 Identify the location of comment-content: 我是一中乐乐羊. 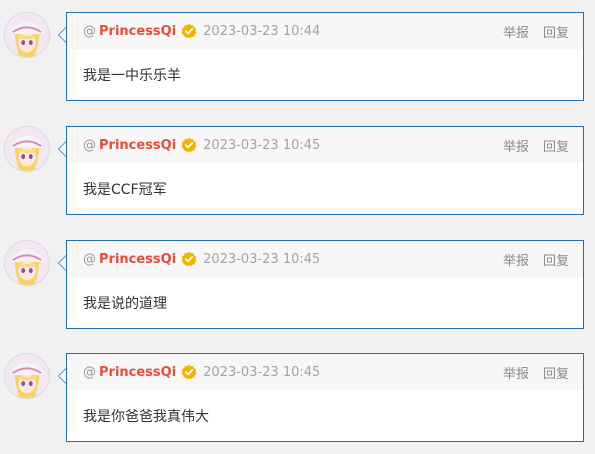
(132, 76).